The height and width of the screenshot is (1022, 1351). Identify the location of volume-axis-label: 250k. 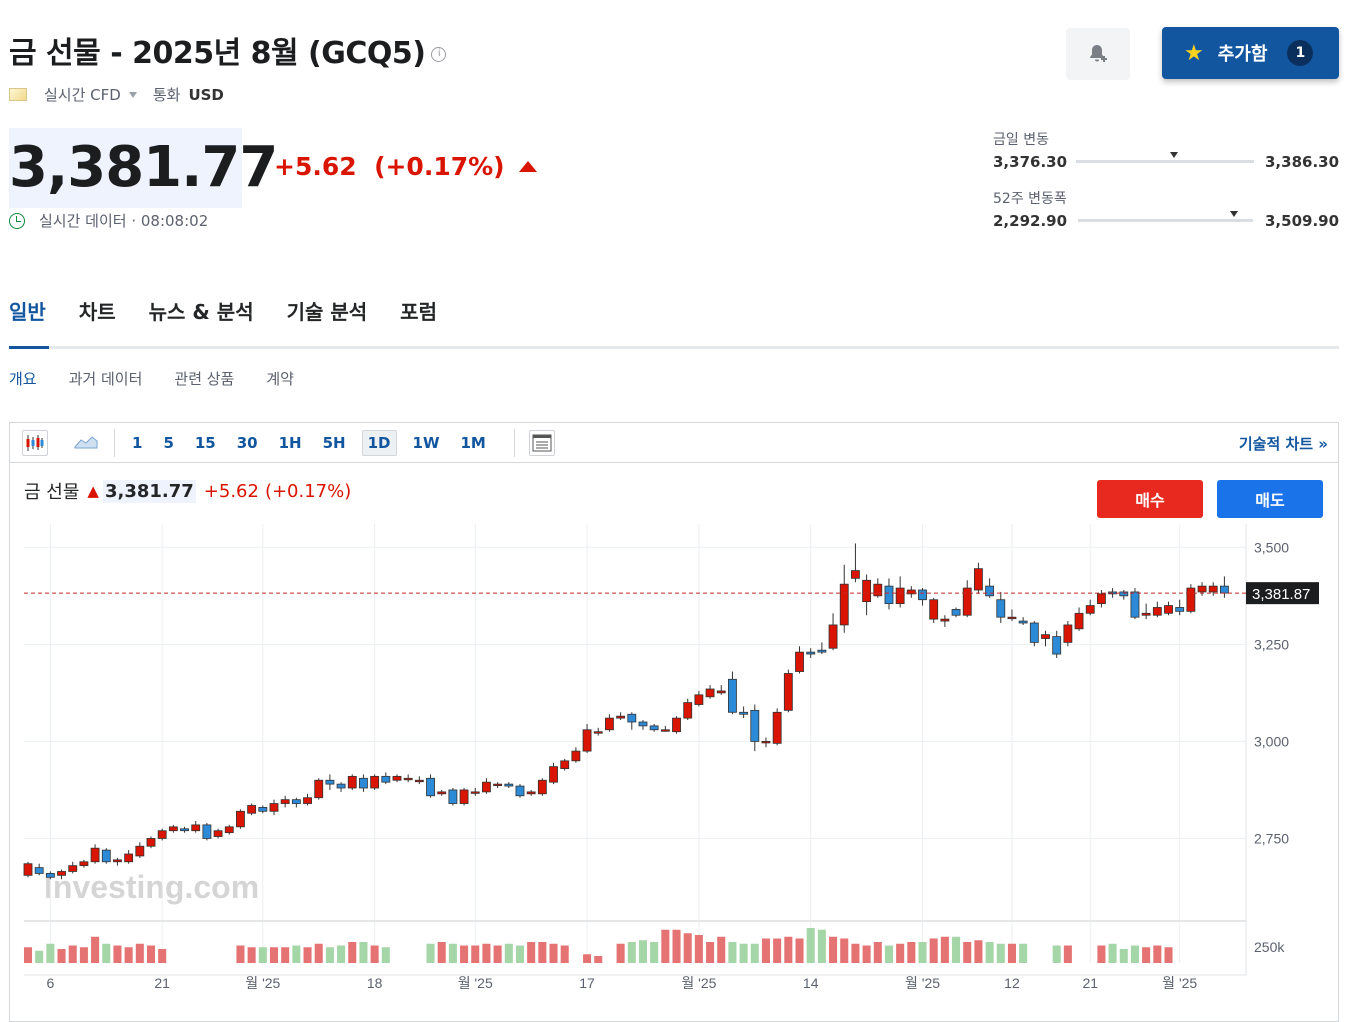
(1269, 947).